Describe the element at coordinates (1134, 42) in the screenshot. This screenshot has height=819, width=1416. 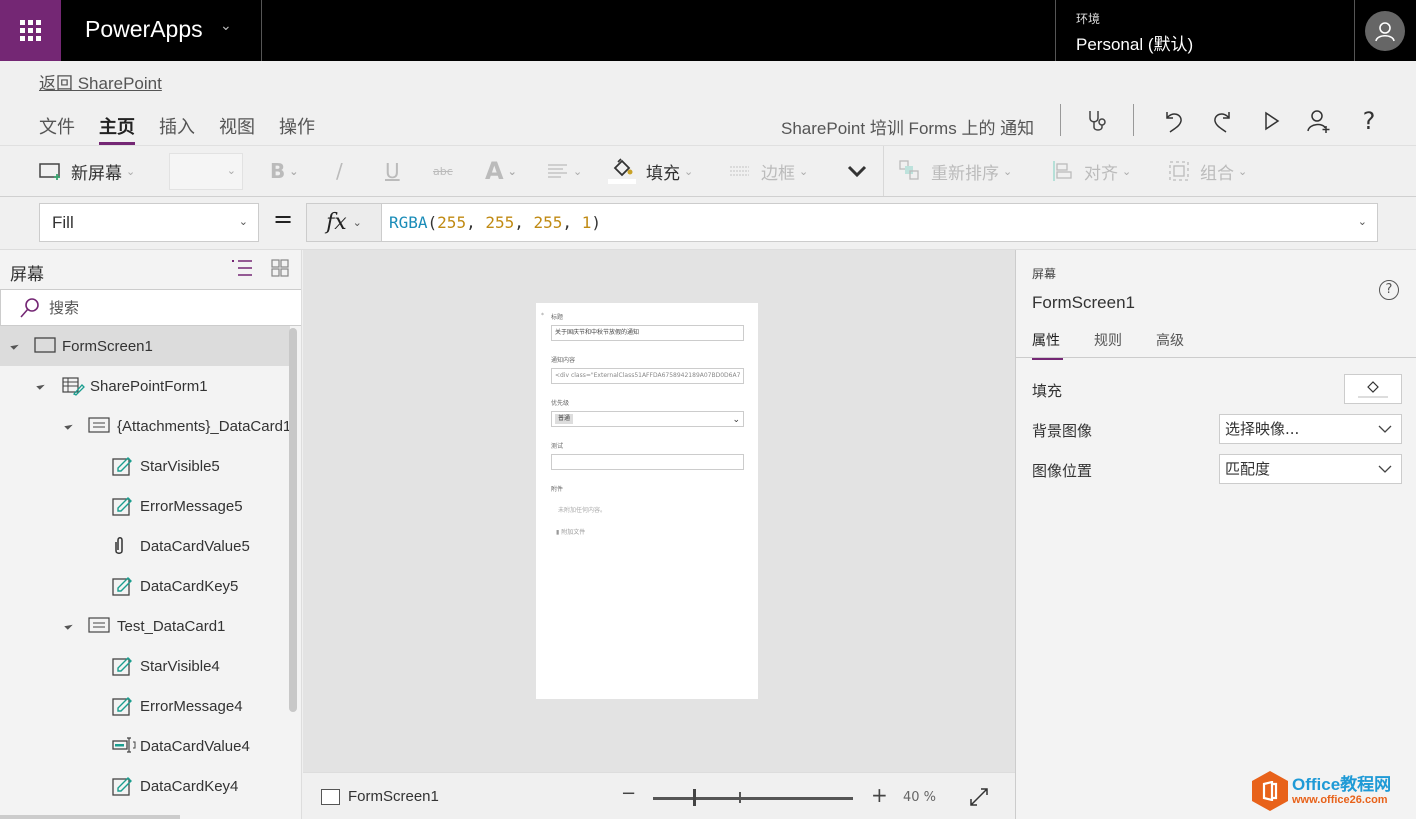
I see `environment-selector: Personal (默认)` at that location.